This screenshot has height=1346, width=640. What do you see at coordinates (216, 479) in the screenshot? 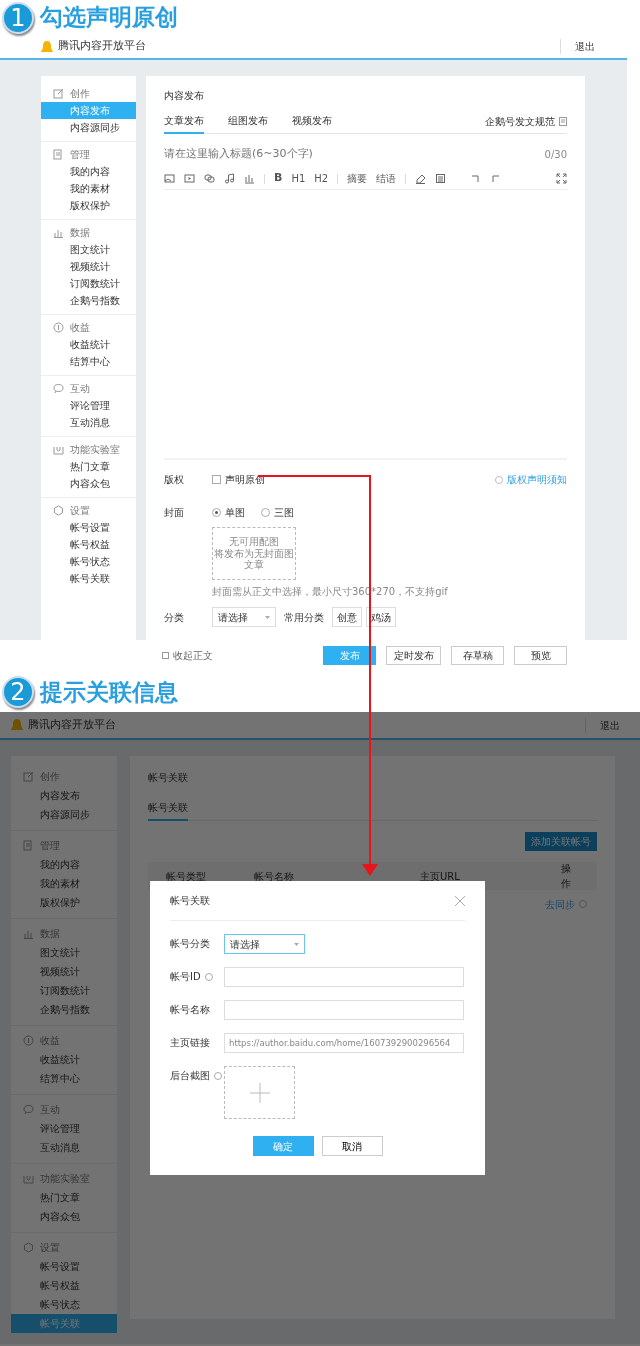
I see `checkbox` at bounding box center [216, 479].